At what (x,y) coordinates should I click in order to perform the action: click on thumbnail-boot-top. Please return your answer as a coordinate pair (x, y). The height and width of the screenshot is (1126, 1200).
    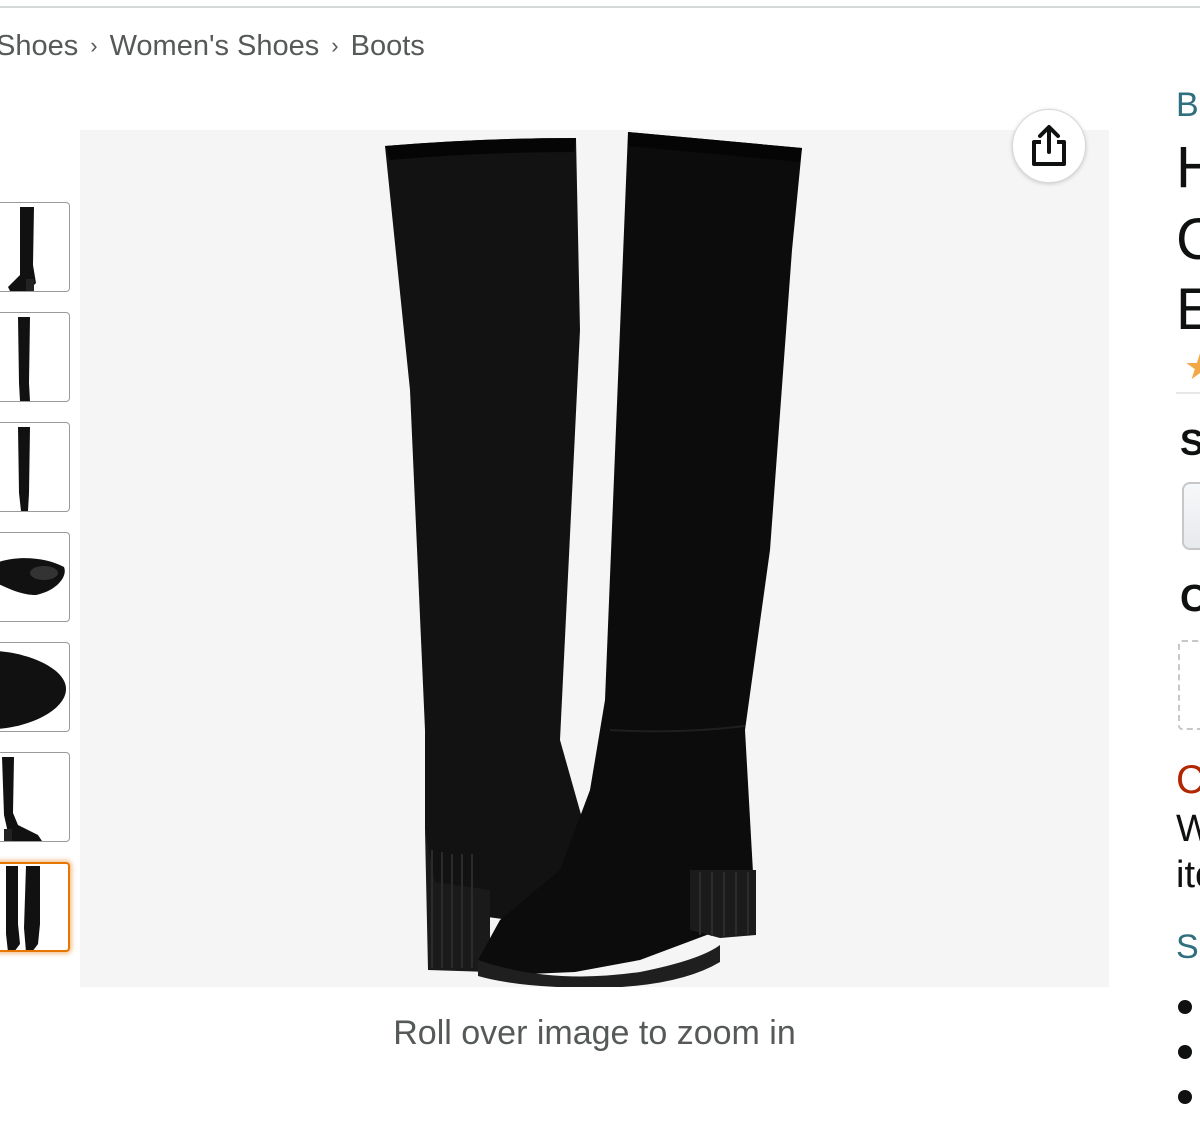
    Looking at the image, I should click on (35, 687).